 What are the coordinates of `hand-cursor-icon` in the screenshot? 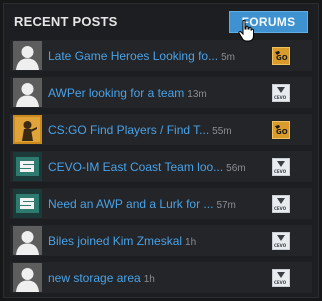 It's located at (246, 31).